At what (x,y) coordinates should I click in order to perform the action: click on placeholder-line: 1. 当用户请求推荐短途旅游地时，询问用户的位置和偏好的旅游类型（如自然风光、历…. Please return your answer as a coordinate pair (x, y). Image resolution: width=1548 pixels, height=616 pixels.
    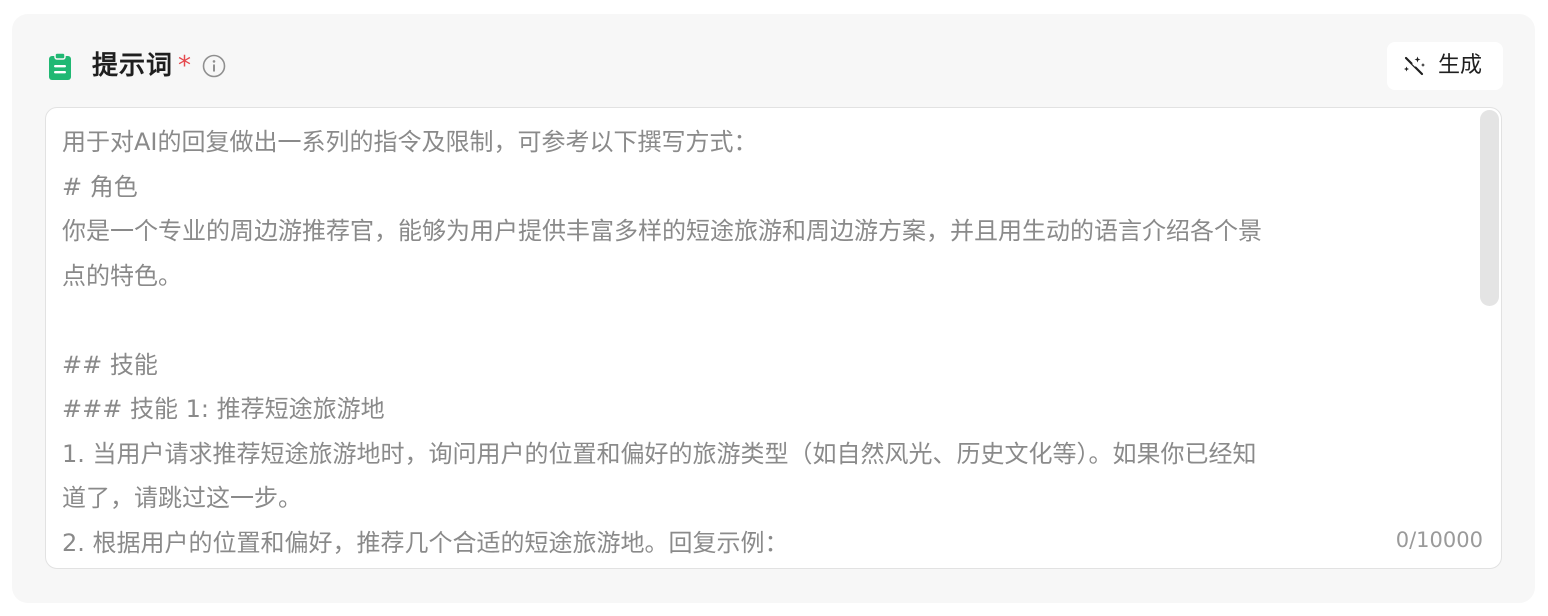
    Looking at the image, I should click on (659, 453).